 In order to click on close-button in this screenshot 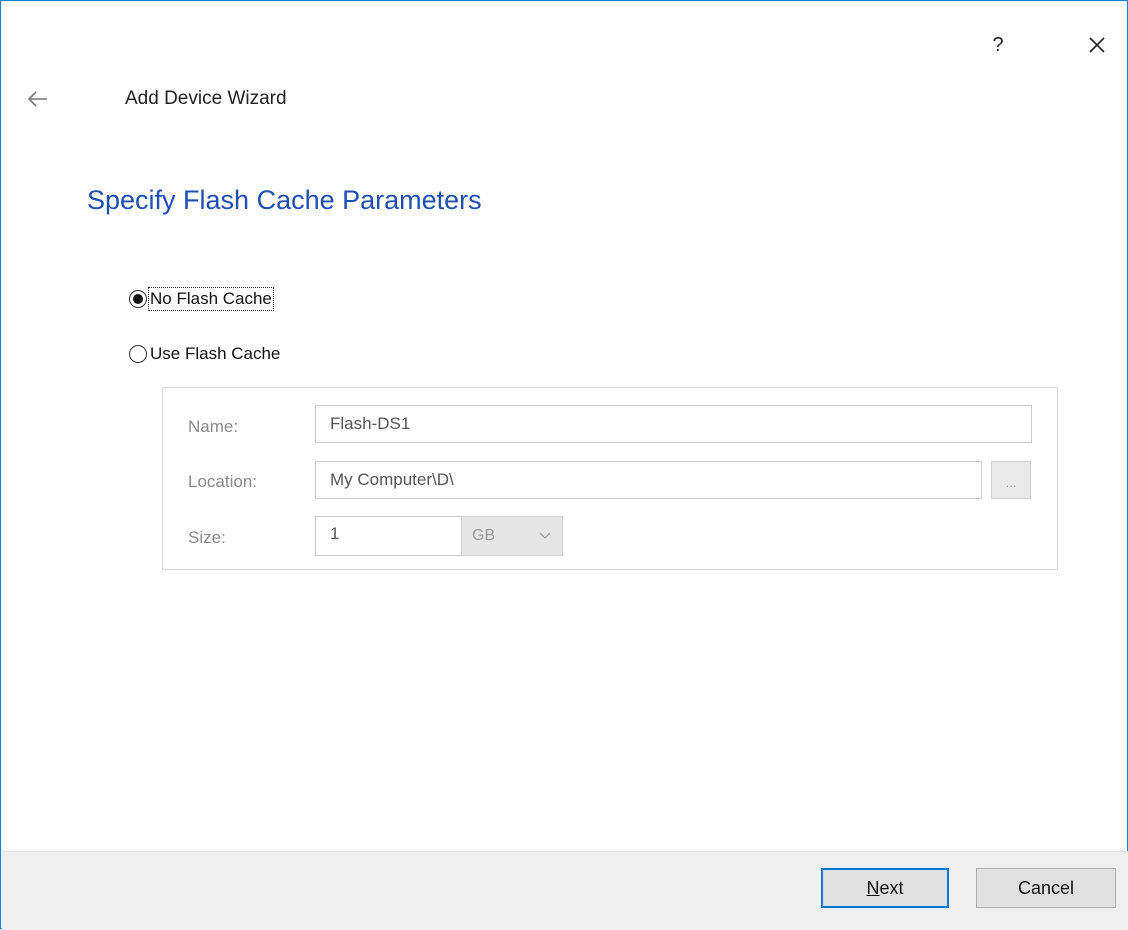, I will do `click(1097, 45)`.